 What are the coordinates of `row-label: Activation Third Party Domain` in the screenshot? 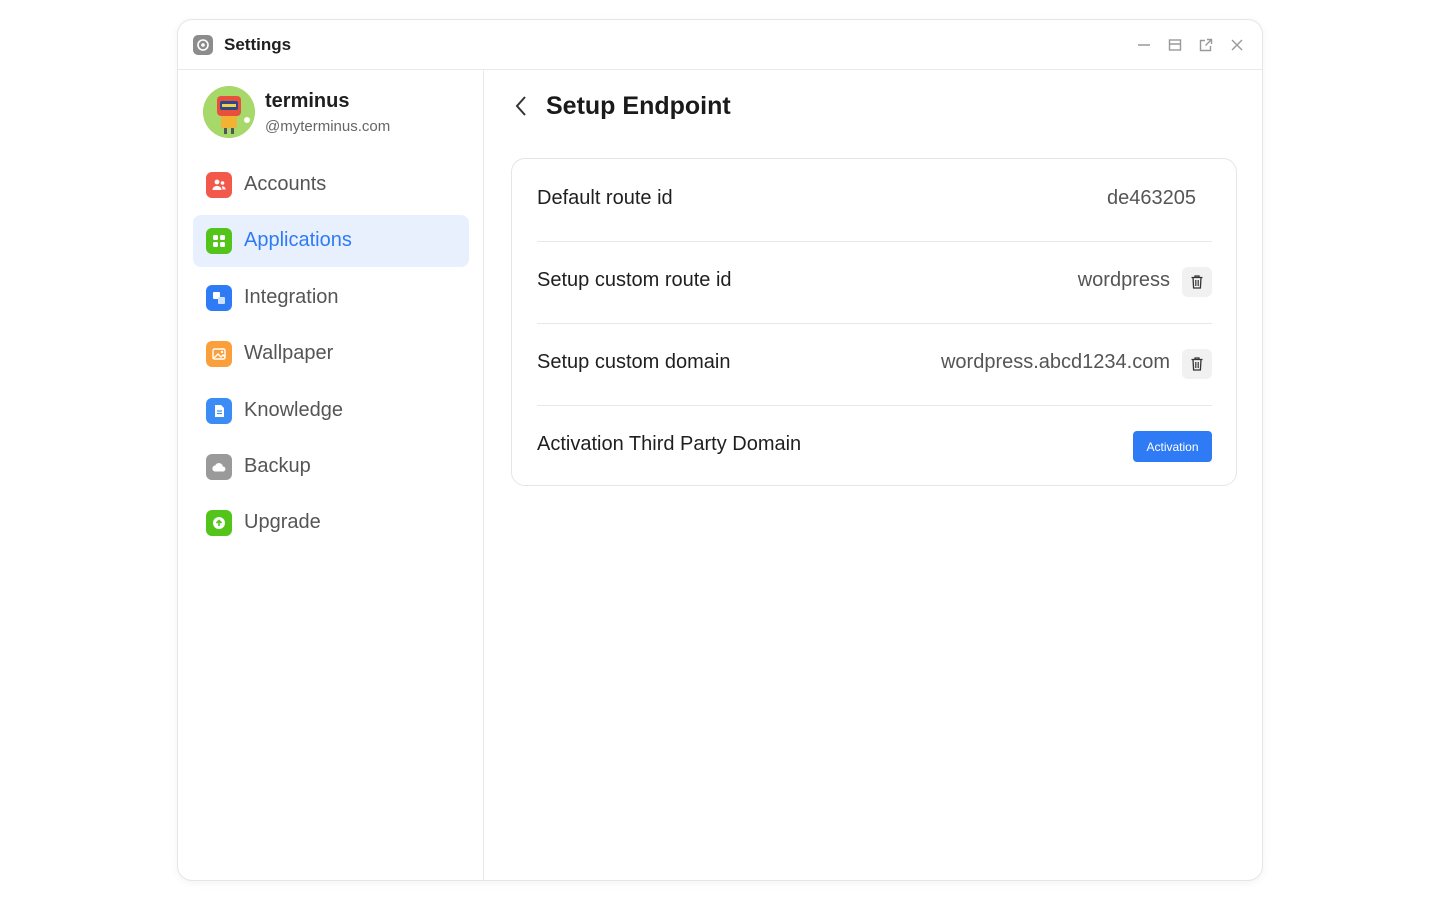 It's located at (669, 444).